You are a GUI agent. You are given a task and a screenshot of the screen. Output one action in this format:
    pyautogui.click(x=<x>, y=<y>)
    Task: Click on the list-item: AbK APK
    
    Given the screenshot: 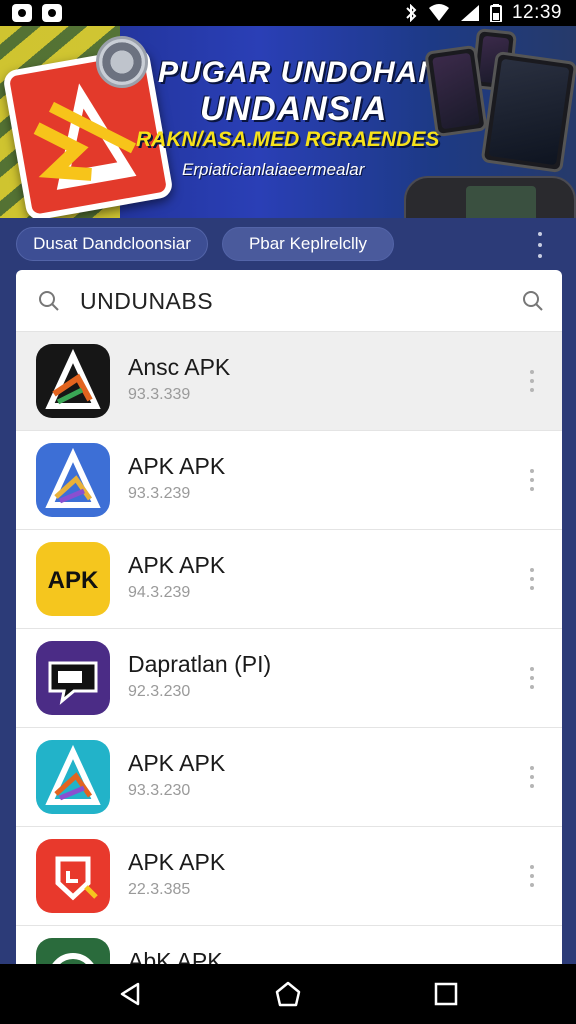 What is the action you would take?
    pyautogui.click(x=289, y=945)
    